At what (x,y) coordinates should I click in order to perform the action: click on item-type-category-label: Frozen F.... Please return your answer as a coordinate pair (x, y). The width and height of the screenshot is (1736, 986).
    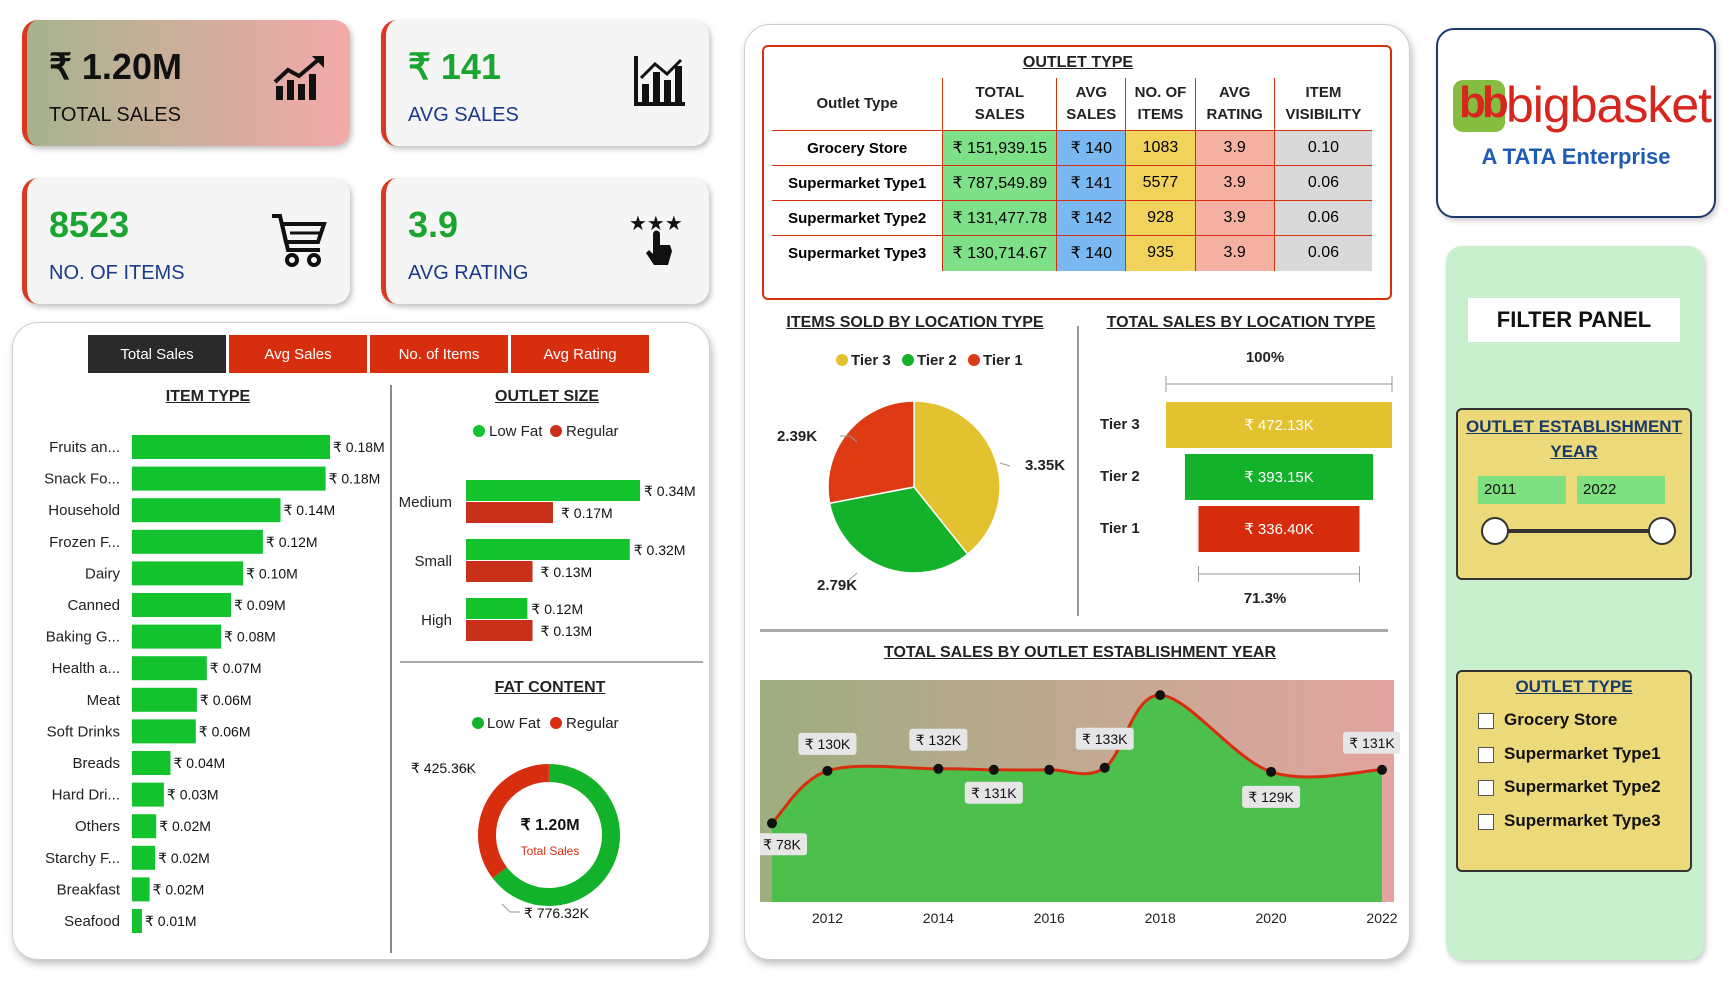
    Looking at the image, I should click on (84, 542).